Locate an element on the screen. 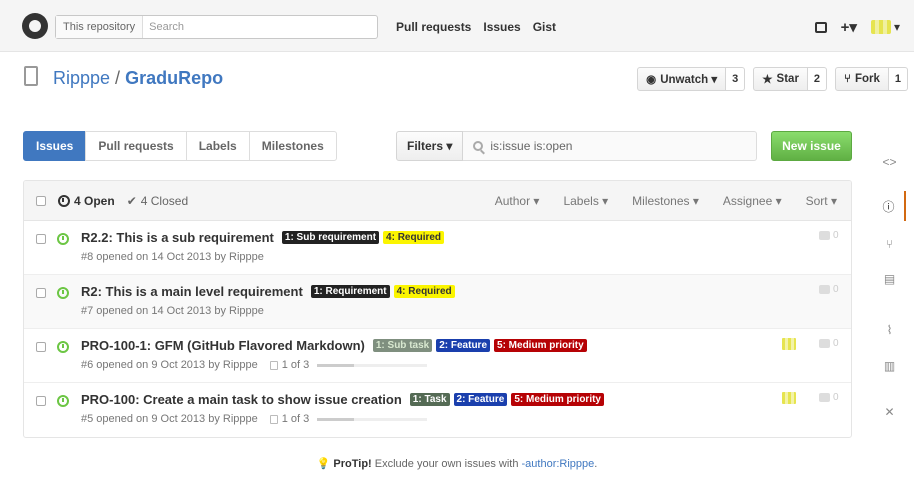 This screenshot has height=480, width=914. nav-issues: Issues is located at coordinates (501, 27).